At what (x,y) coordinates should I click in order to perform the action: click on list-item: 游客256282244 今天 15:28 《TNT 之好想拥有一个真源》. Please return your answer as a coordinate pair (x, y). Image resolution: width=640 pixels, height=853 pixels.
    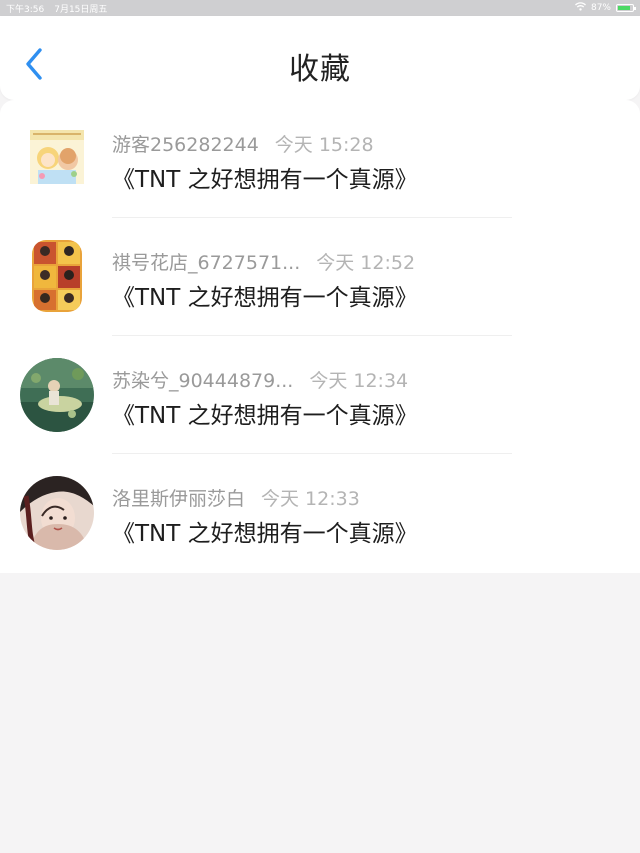
    Looking at the image, I should click on (320, 159).